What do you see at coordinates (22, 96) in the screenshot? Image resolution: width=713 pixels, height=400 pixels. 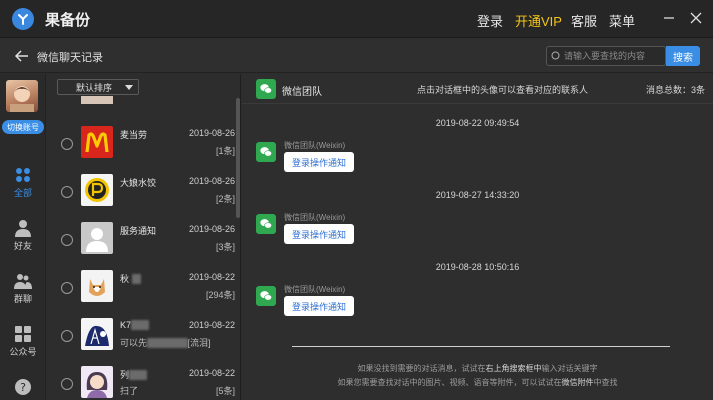 I see `user-avatar` at bounding box center [22, 96].